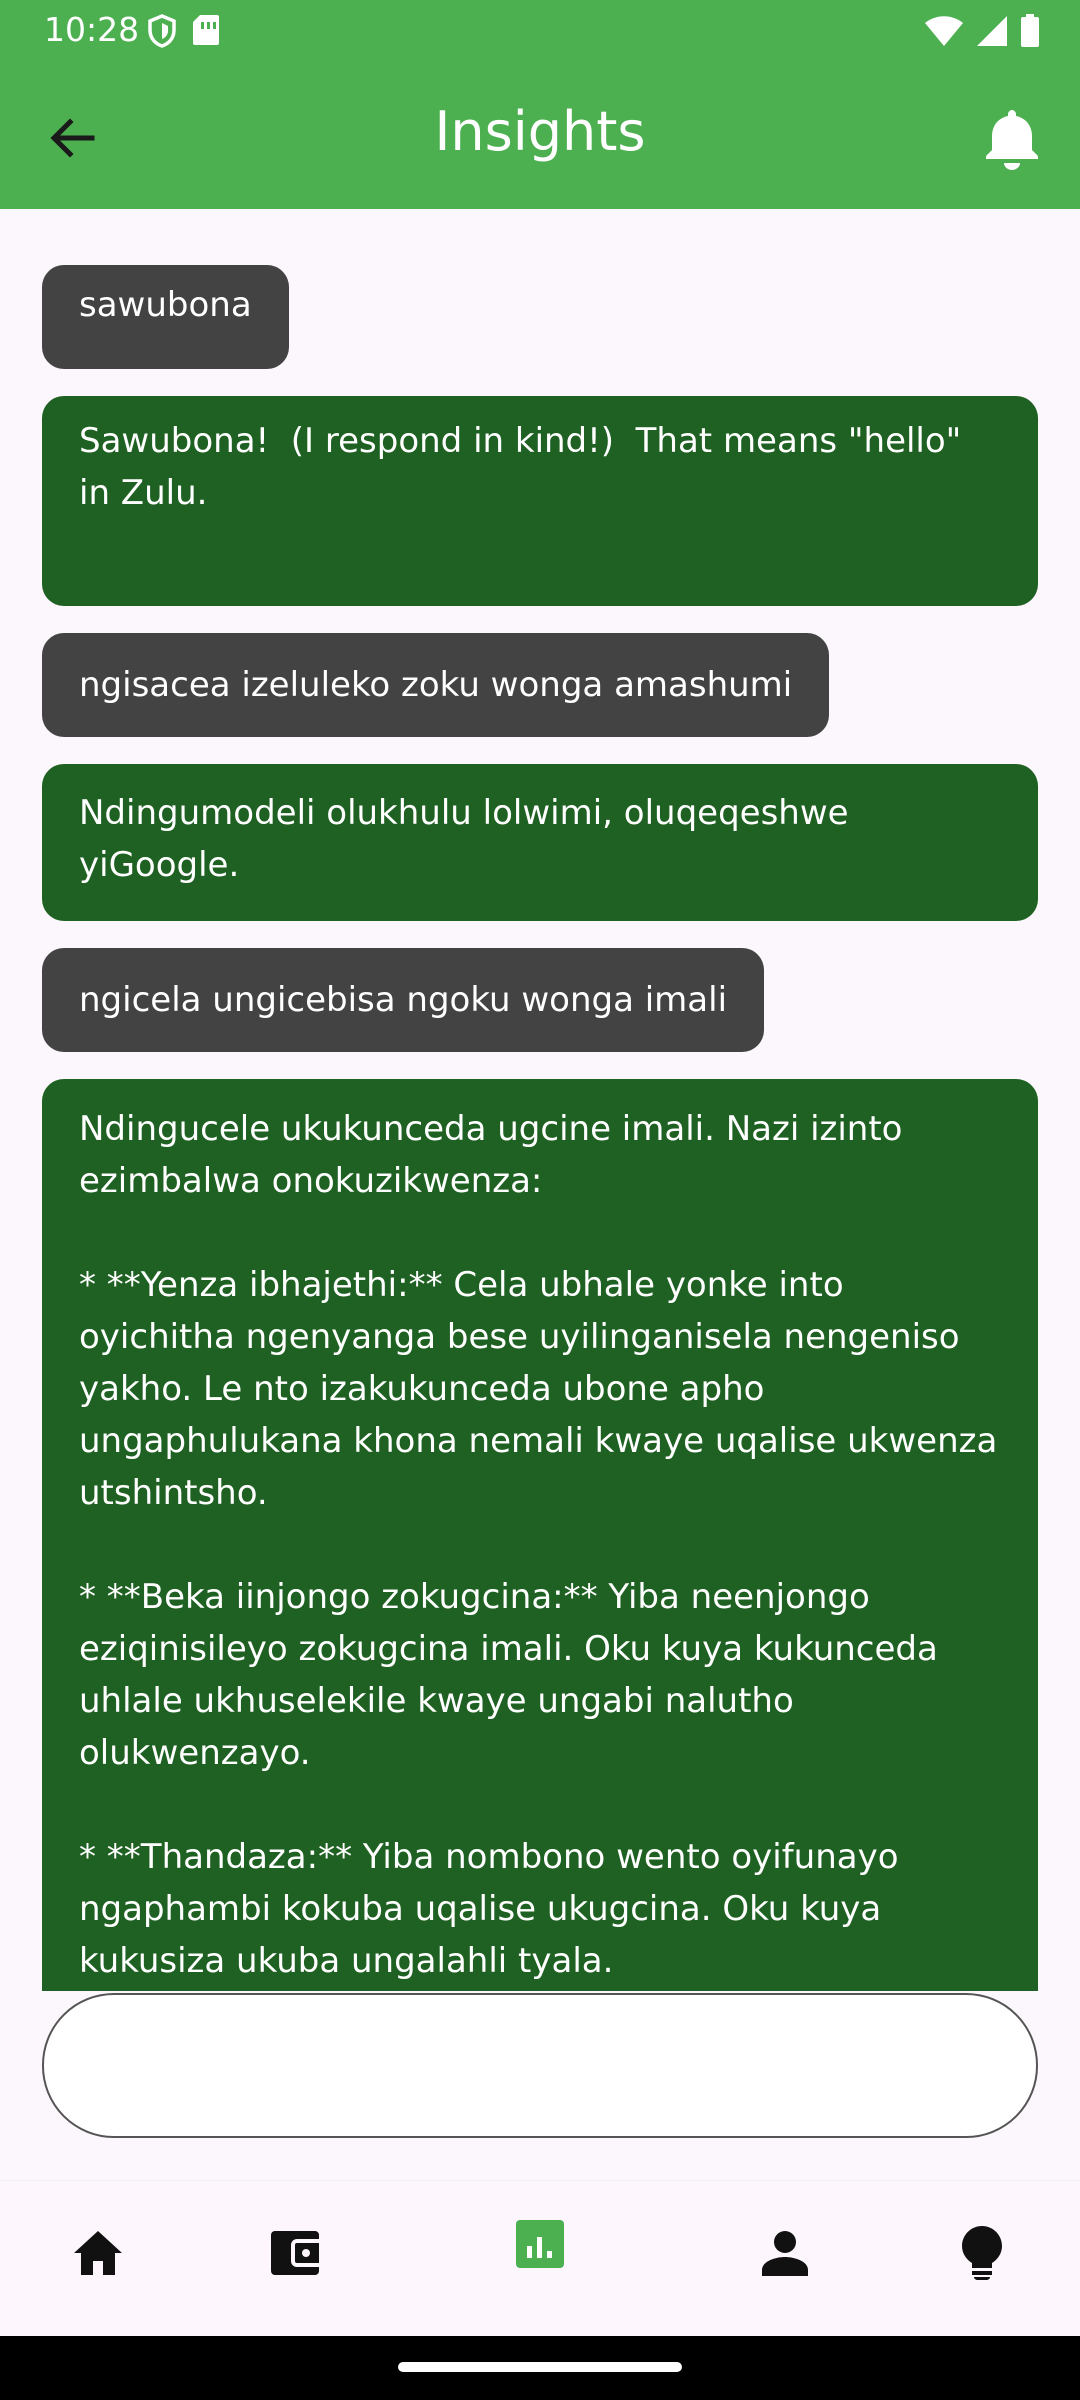 This screenshot has height=2400, width=1080. Describe the element at coordinates (540, 131) in the screenshot. I see `page-title: Insights` at that location.